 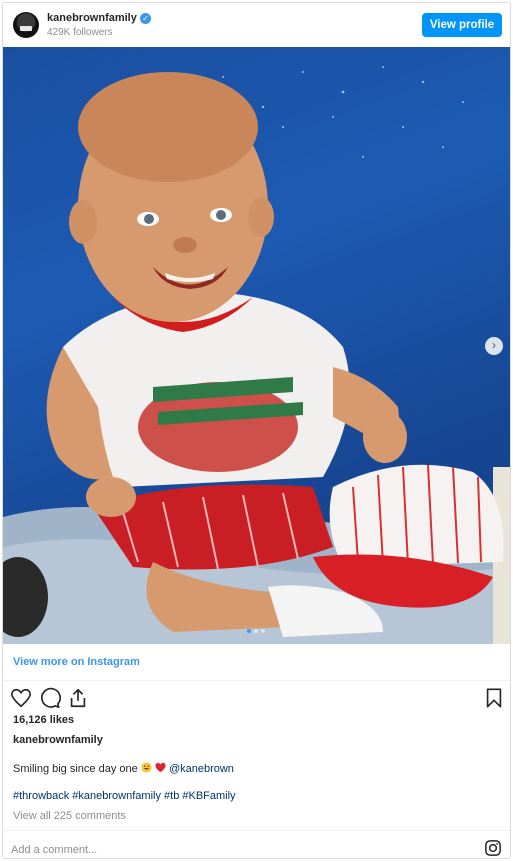 What do you see at coordinates (58, 740) in the screenshot?
I see `post-owner-username: kanebrownfamily` at bounding box center [58, 740].